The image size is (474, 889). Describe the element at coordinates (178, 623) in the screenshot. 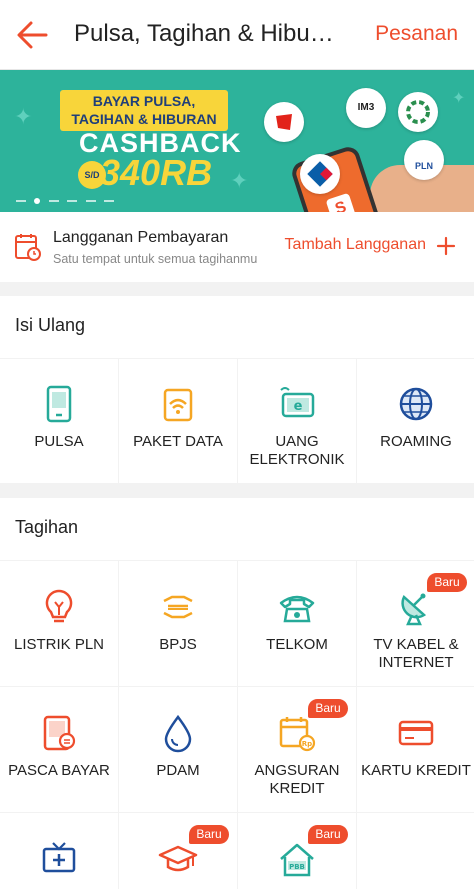

I see `bill-item-bpjs: BPJS` at that location.